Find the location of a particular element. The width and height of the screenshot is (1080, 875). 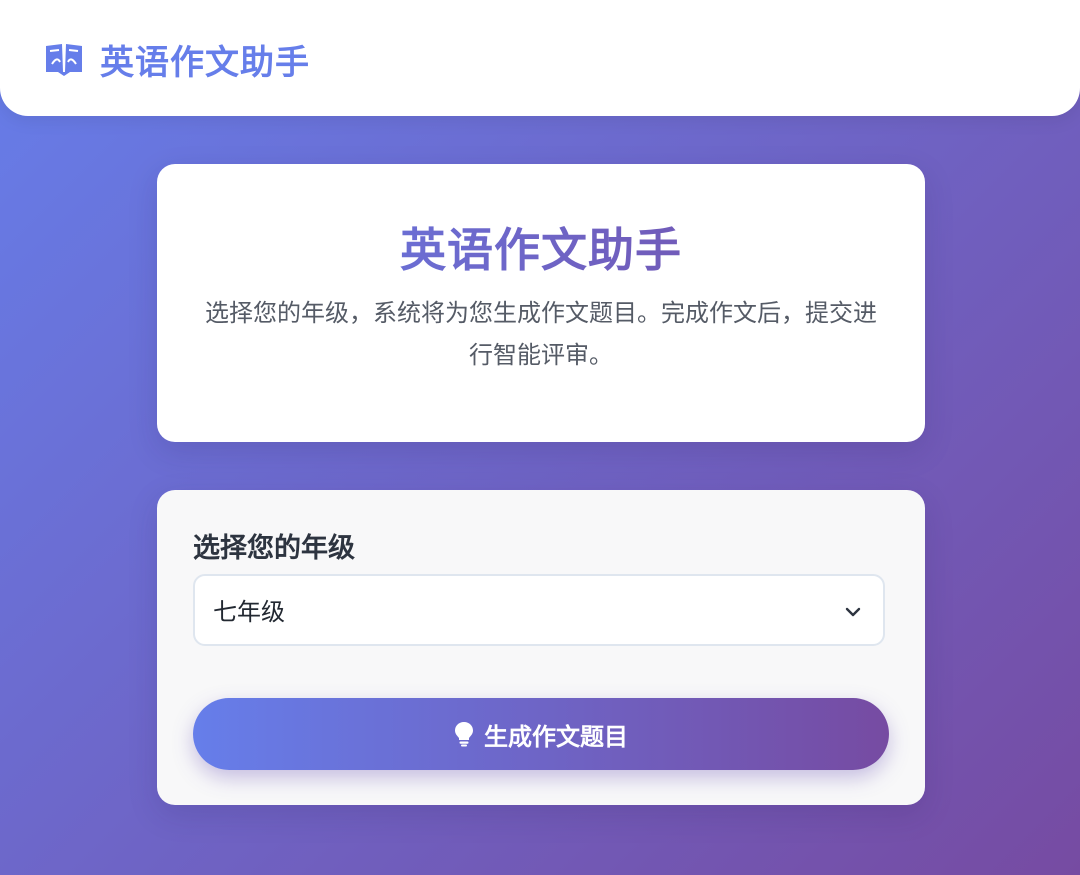

generate-topic-button: 生成作文题目 is located at coordinates (541, 734).